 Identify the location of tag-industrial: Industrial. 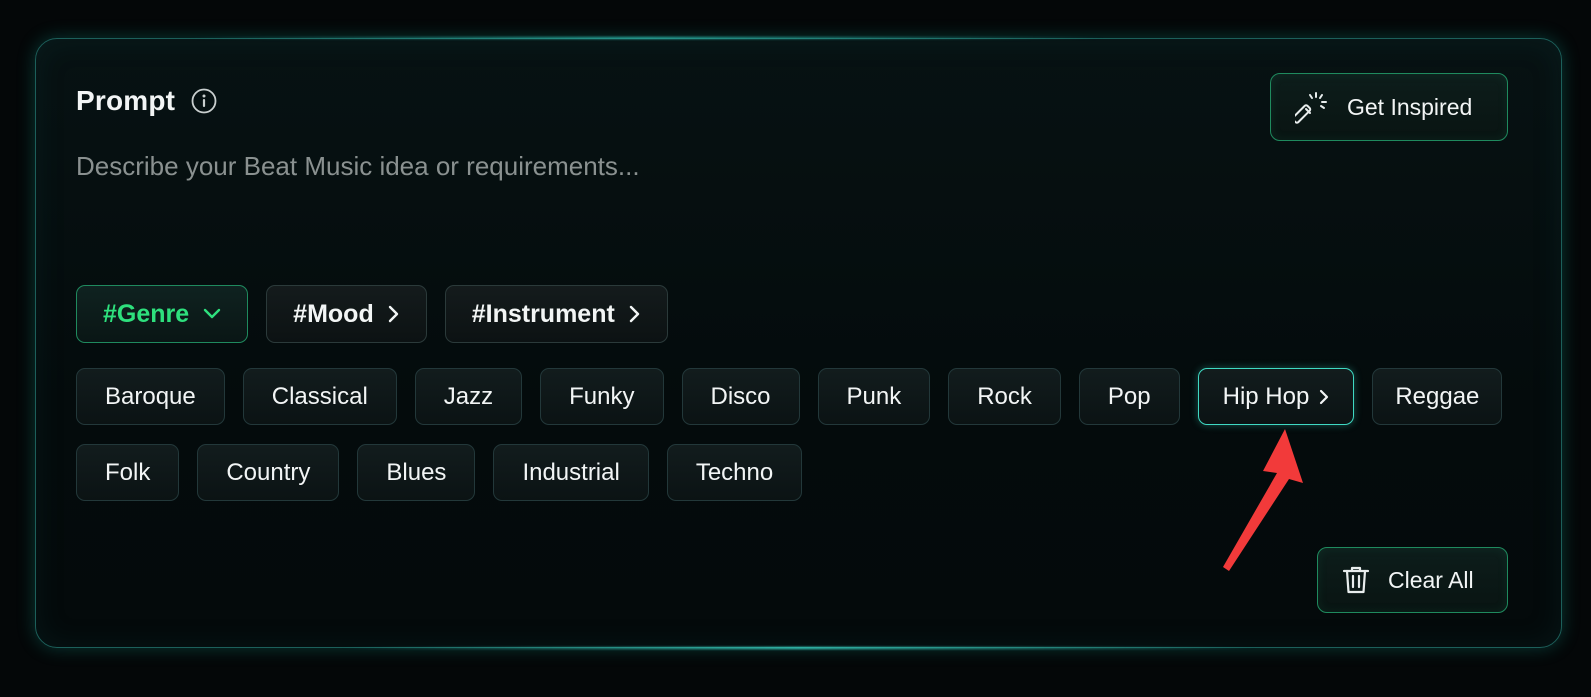
(571, 472).